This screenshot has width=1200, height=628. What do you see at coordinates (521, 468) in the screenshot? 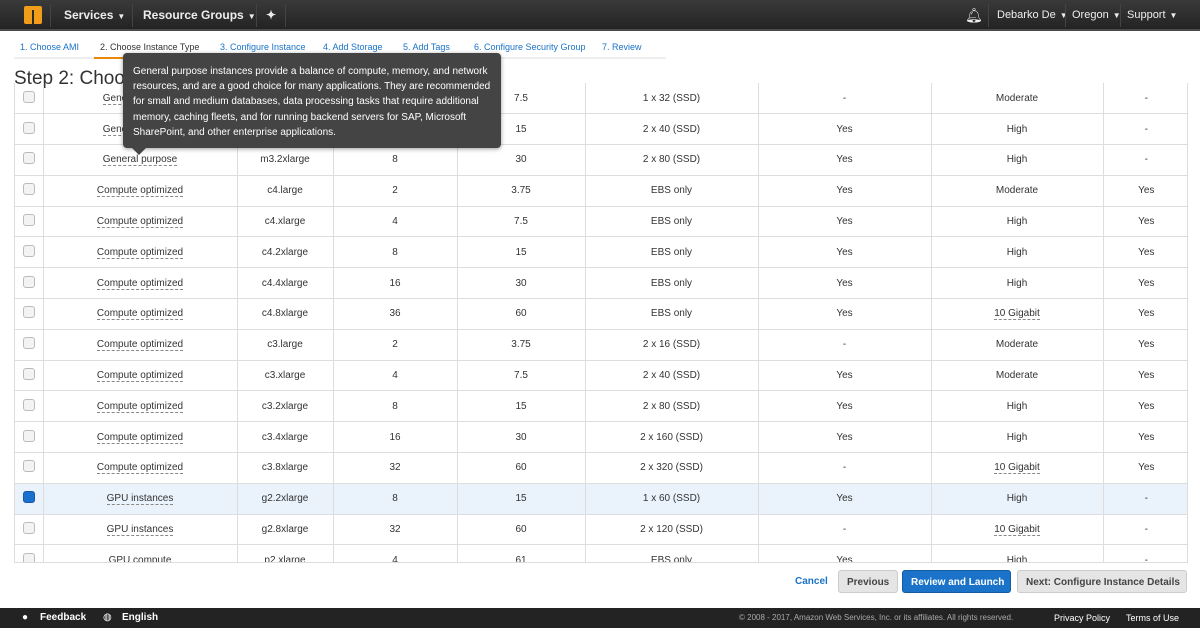
I see `memory-value: 60` at bounding box center [521, 468].